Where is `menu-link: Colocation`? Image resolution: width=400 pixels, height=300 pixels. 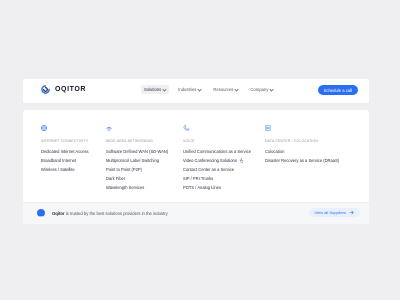
menu-link: Colocation is located at coordinates (302, 151).